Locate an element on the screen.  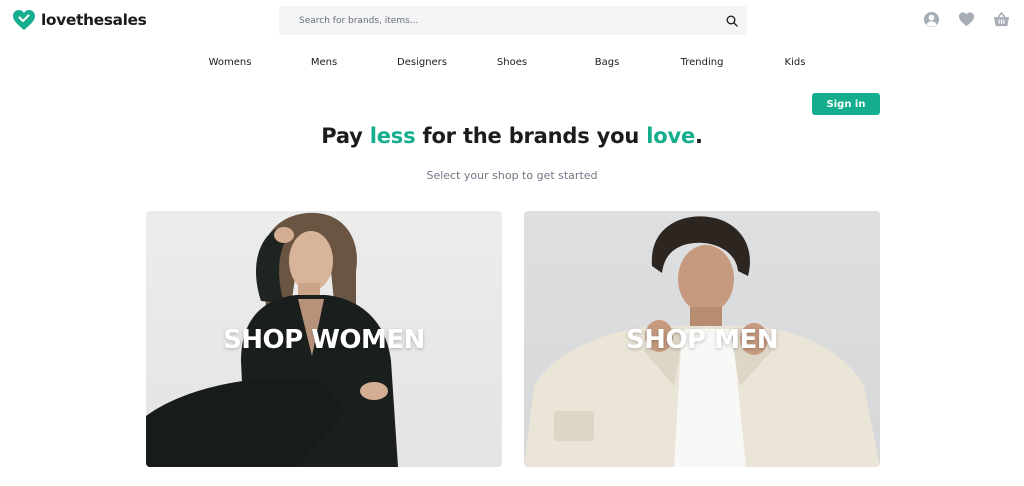
headline-accent-love: love is located at coordinates (670, 136).